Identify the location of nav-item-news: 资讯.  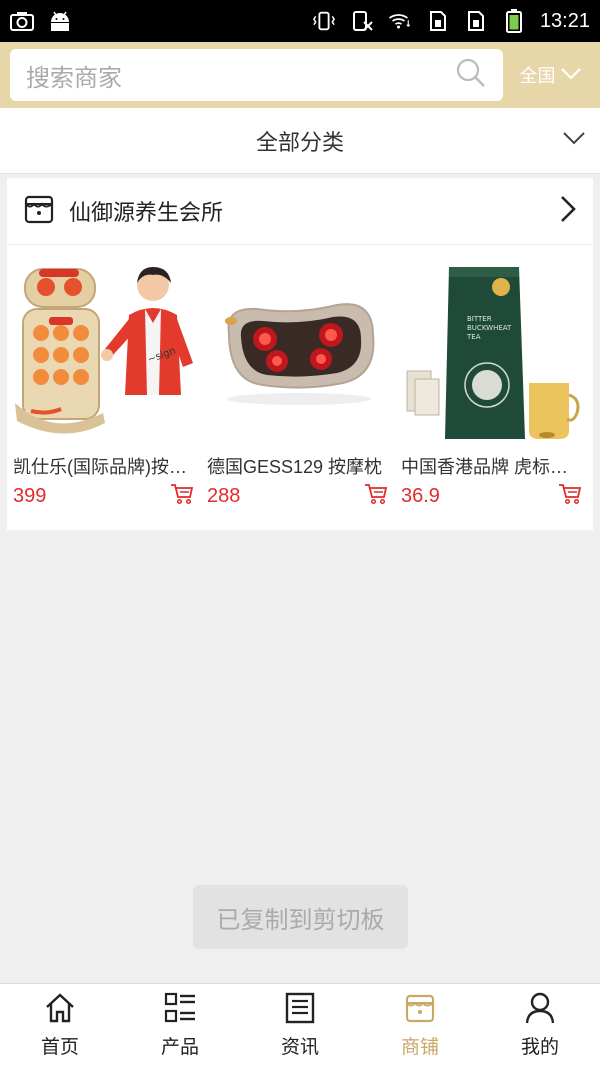
(300, 1025).